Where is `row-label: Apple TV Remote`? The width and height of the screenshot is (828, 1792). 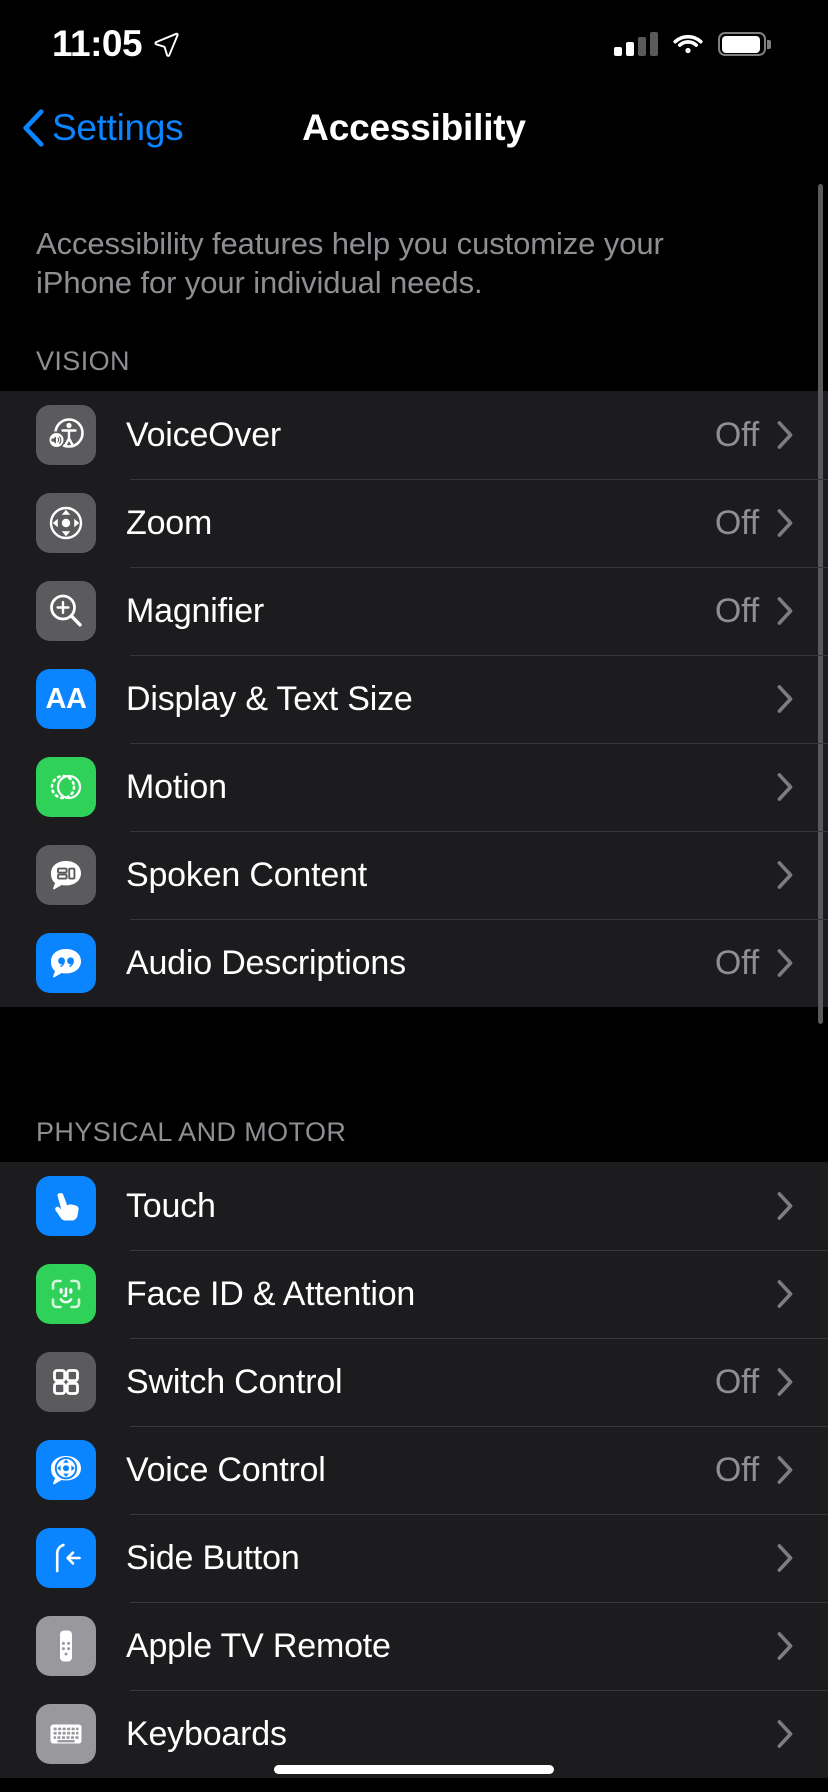 row-label: Apple TV Remote is located at coordinates (258, 1645).